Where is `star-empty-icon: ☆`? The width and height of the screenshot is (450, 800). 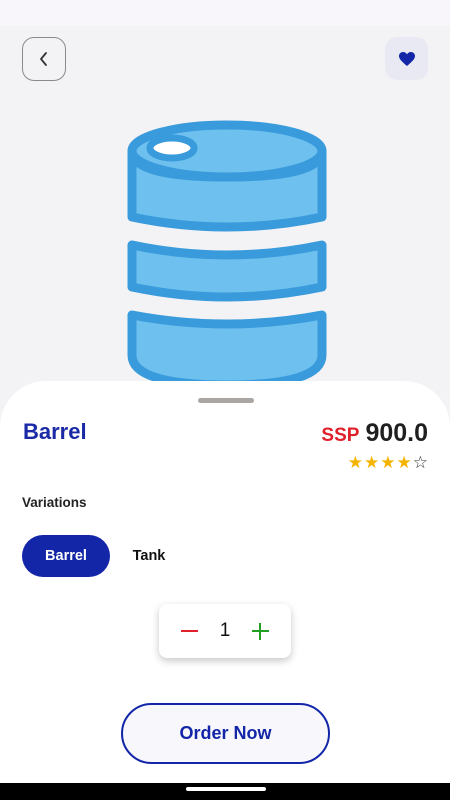 star-empty-icon: ☆ is located at coordinates (420, 462).